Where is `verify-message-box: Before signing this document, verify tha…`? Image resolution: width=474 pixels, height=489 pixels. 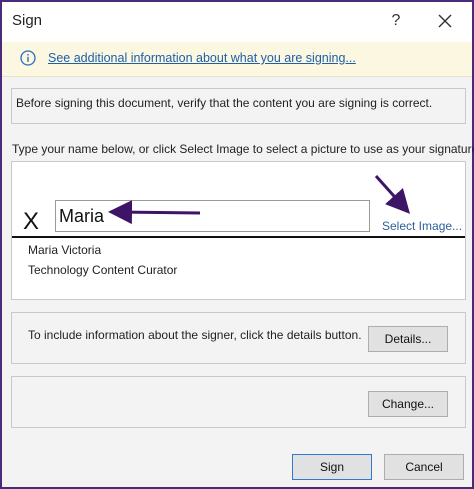 verify-message-box: Before signing this document, verify tha… is located at coordinates (238, 106).